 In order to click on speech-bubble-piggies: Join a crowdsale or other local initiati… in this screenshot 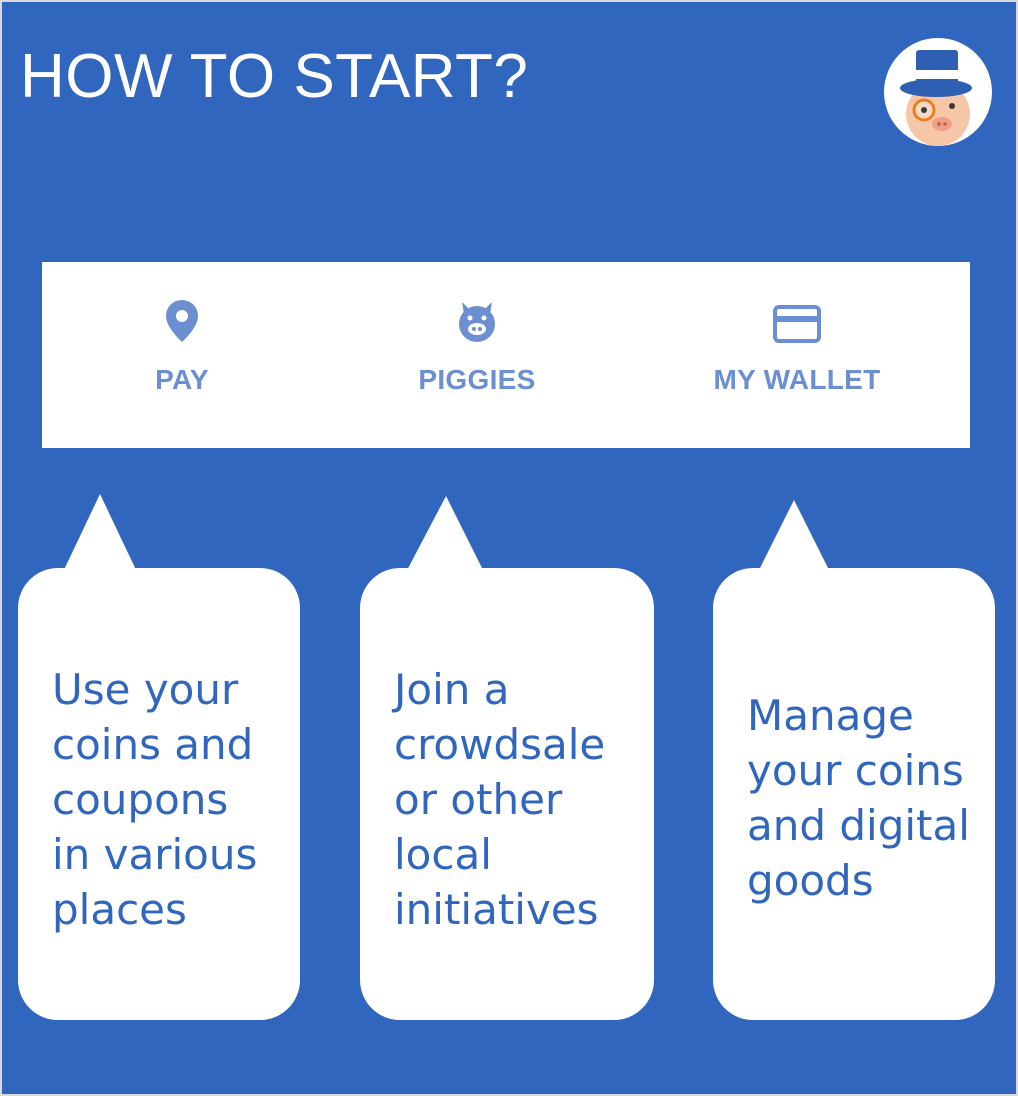, I will do `click(507, 794)`.